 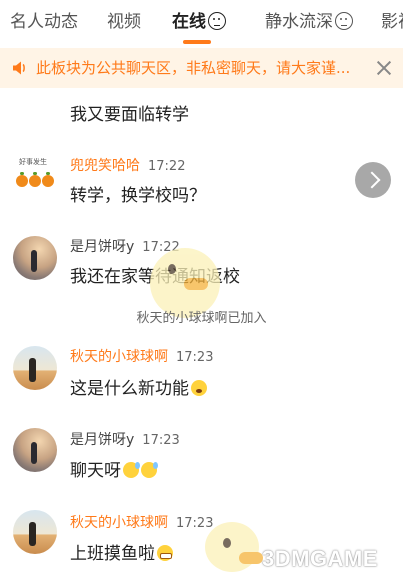 I want to click on sender-name: 兜兜笑哈哈, so click(x=105, y=166).